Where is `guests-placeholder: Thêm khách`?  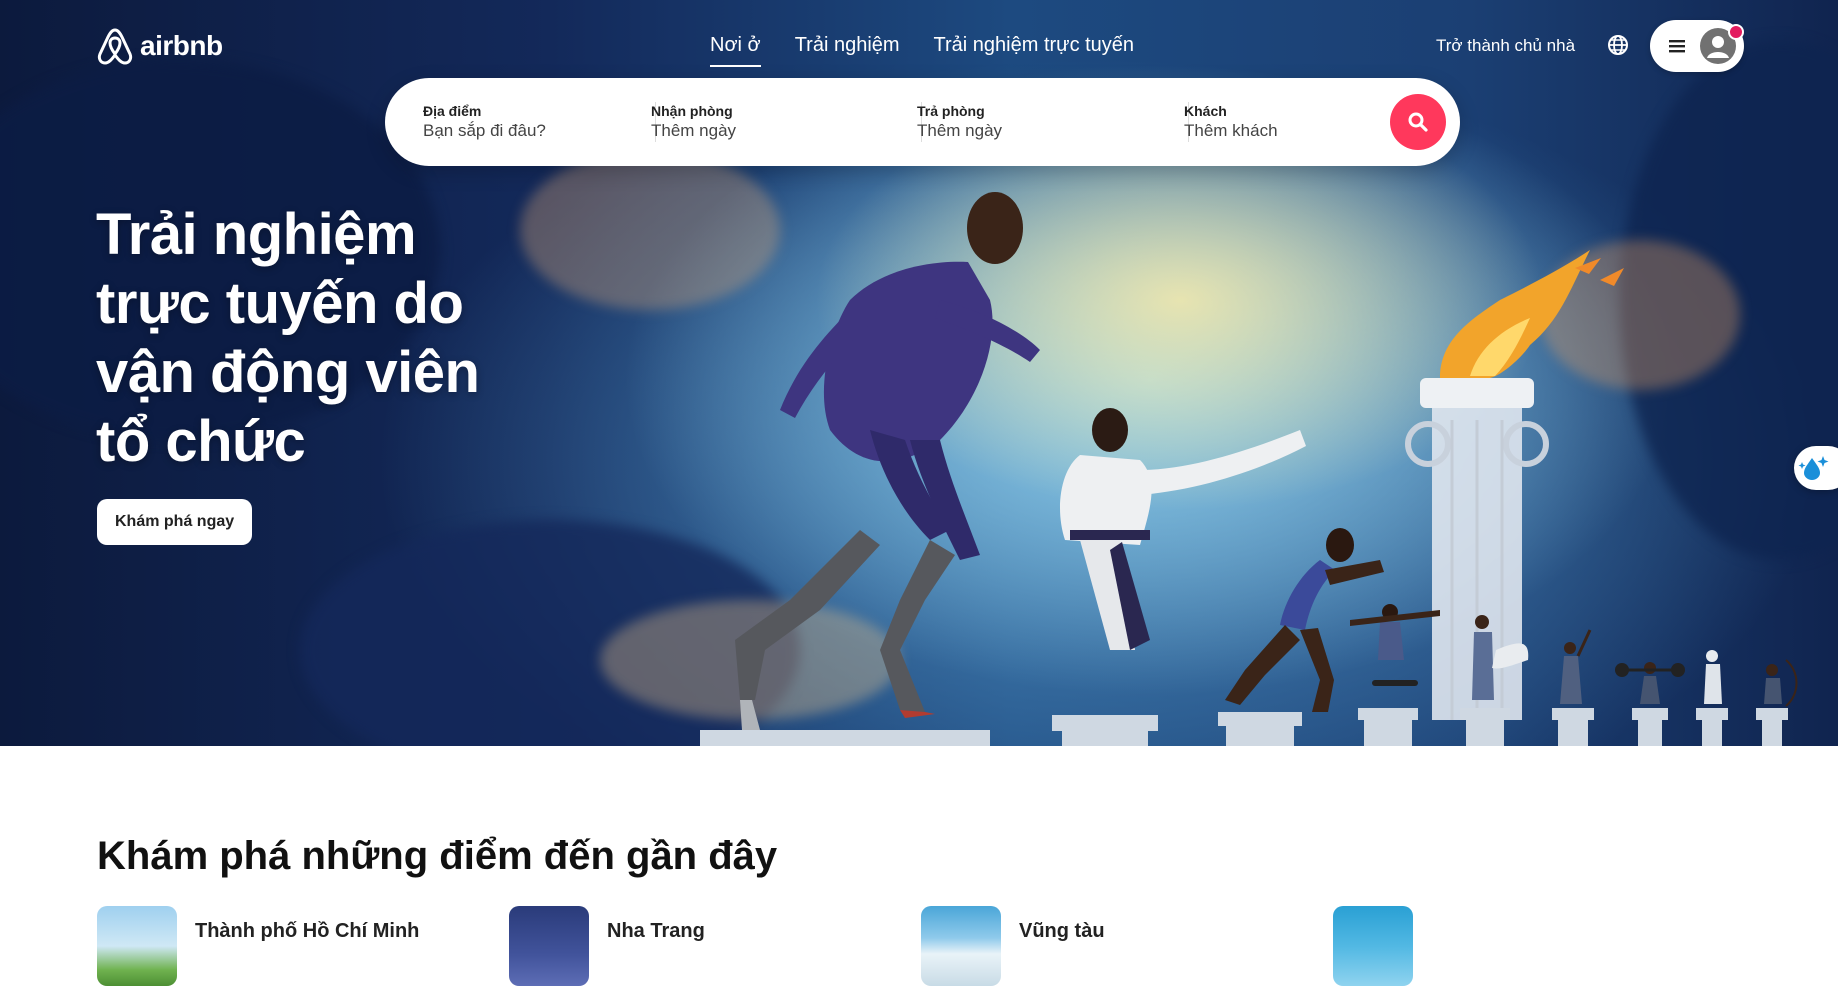
guests-placeholder: Thêm khách is located at coordinates (1231, 130).